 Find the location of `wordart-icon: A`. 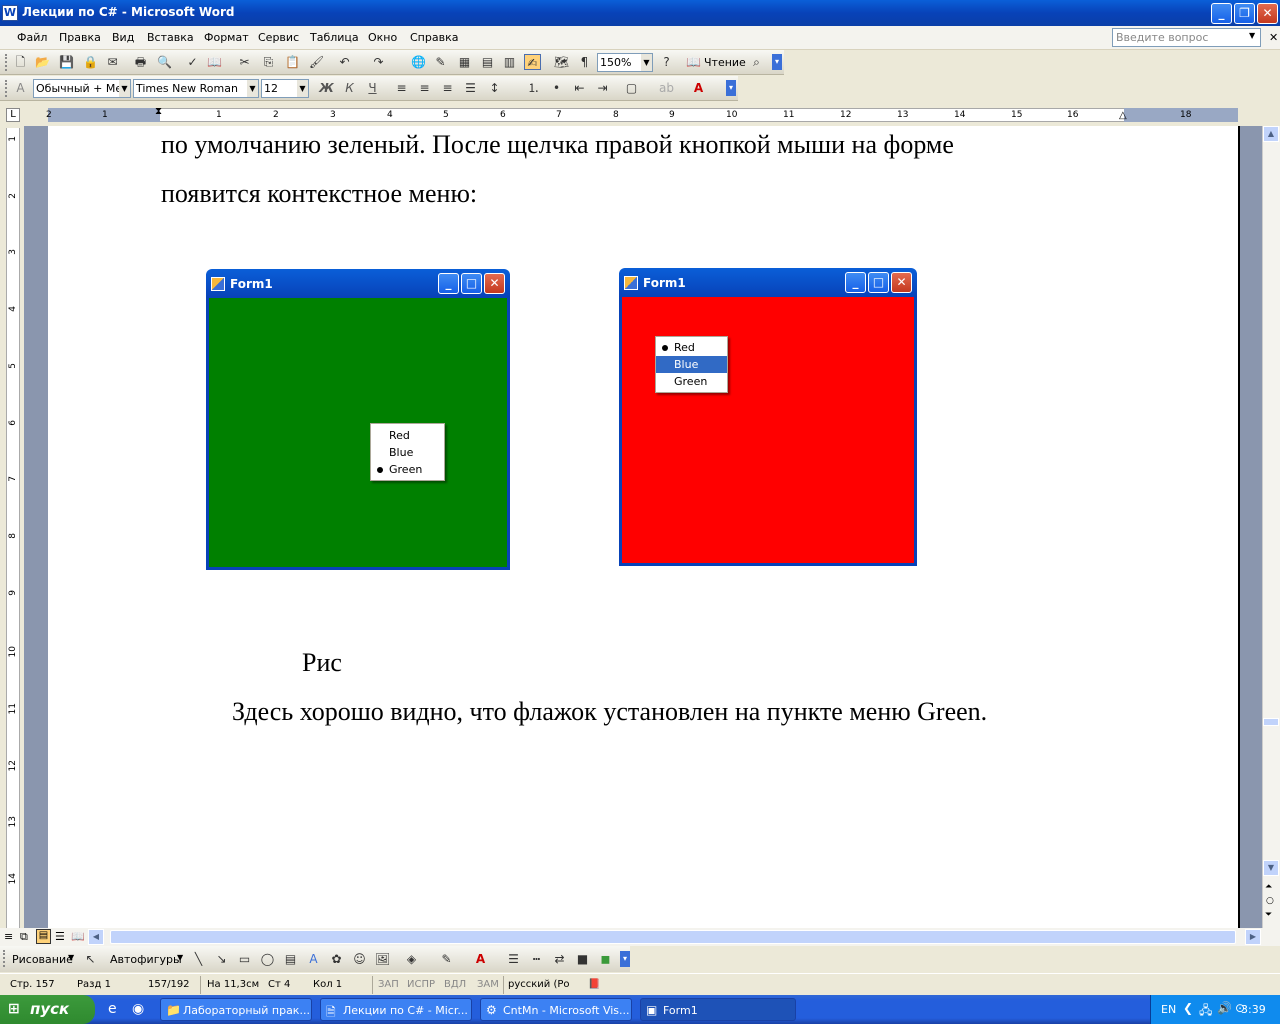

wordart-icon: A is located at coordinates (313, 959).